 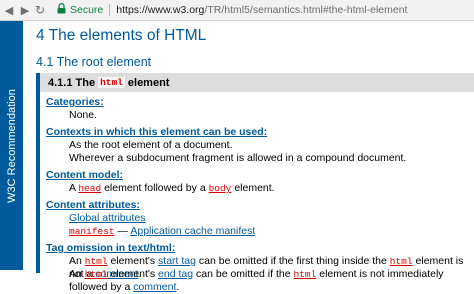 What do you see at coordinates (154, 287) in the screenshot?
I see `comment-link: comment` at bounding box center [154, 287].